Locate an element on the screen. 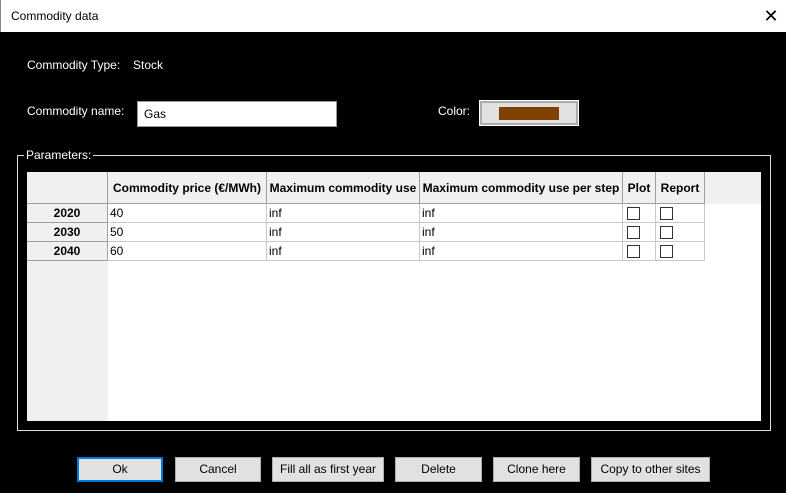 The width and height of the screenshot is (786, 493). column-header-max-use: Maximum commodity use is located at coordinates (343, 188).